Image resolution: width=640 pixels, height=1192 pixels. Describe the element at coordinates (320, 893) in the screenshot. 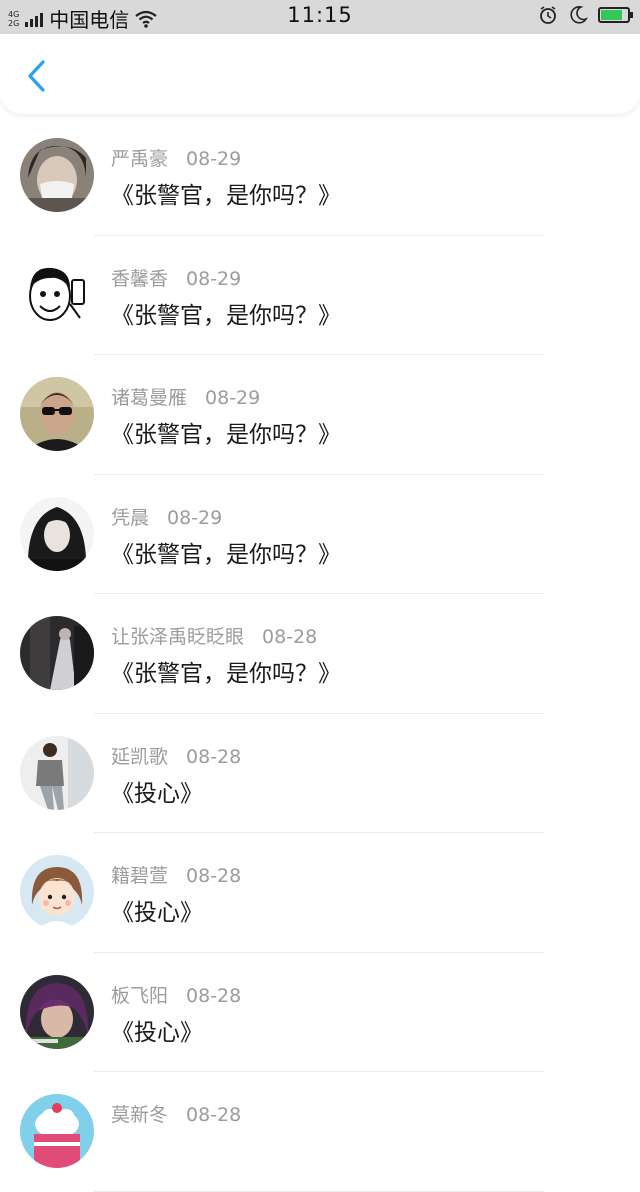

I see `comment-item: 籍碧萱 08-28 《投心》` at that location.